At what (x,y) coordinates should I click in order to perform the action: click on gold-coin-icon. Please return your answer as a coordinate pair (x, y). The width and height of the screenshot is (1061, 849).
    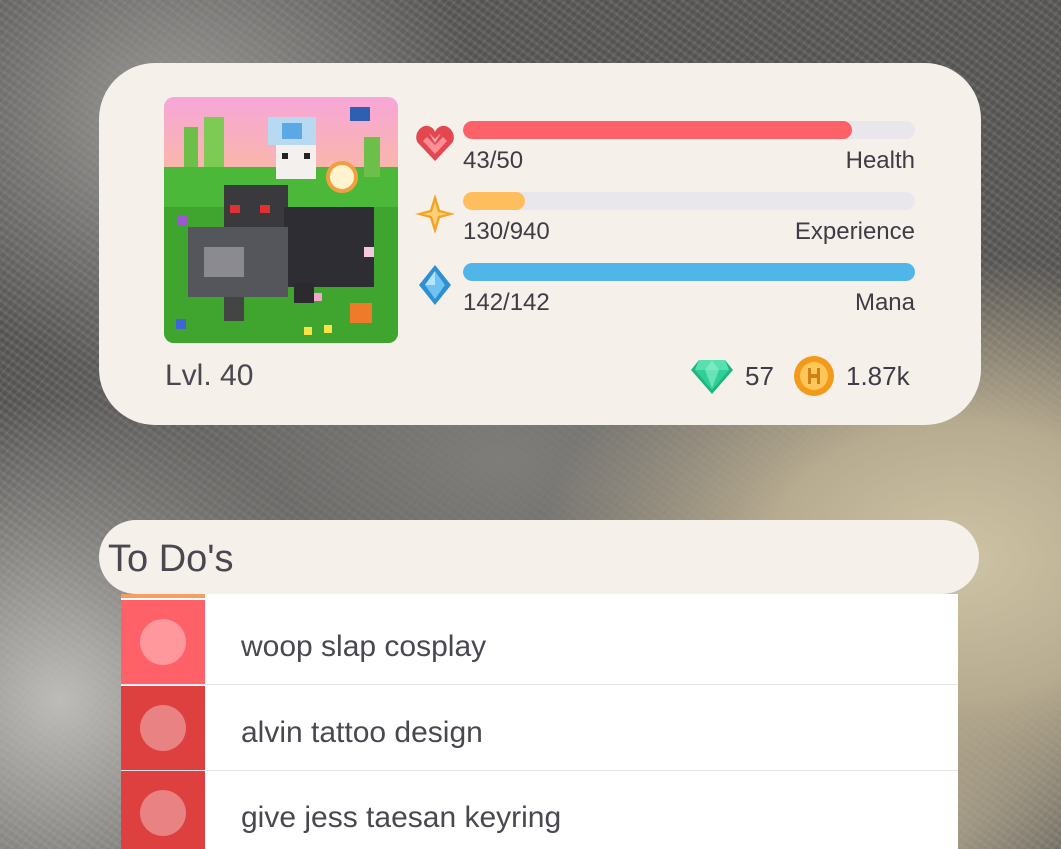
    Looking at the image, I should click on (814, 376).